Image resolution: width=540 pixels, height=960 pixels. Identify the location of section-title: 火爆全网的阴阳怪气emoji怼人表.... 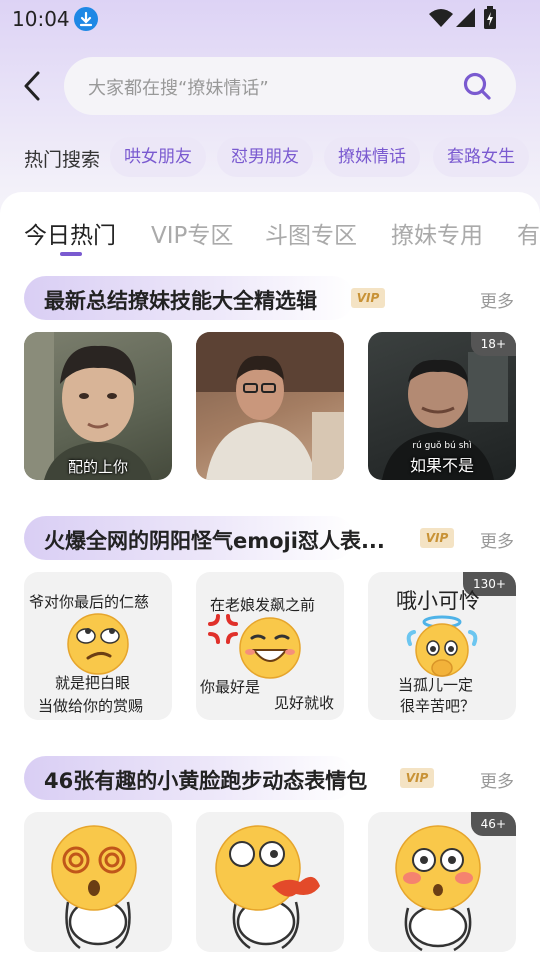
(214, 540).